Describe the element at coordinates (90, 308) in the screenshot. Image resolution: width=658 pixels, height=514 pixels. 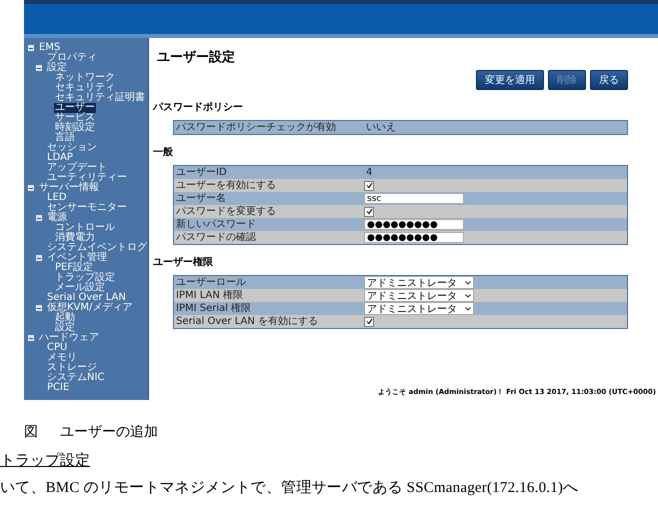
I see `nav-item: 仮想KVM/メディア` at that location.